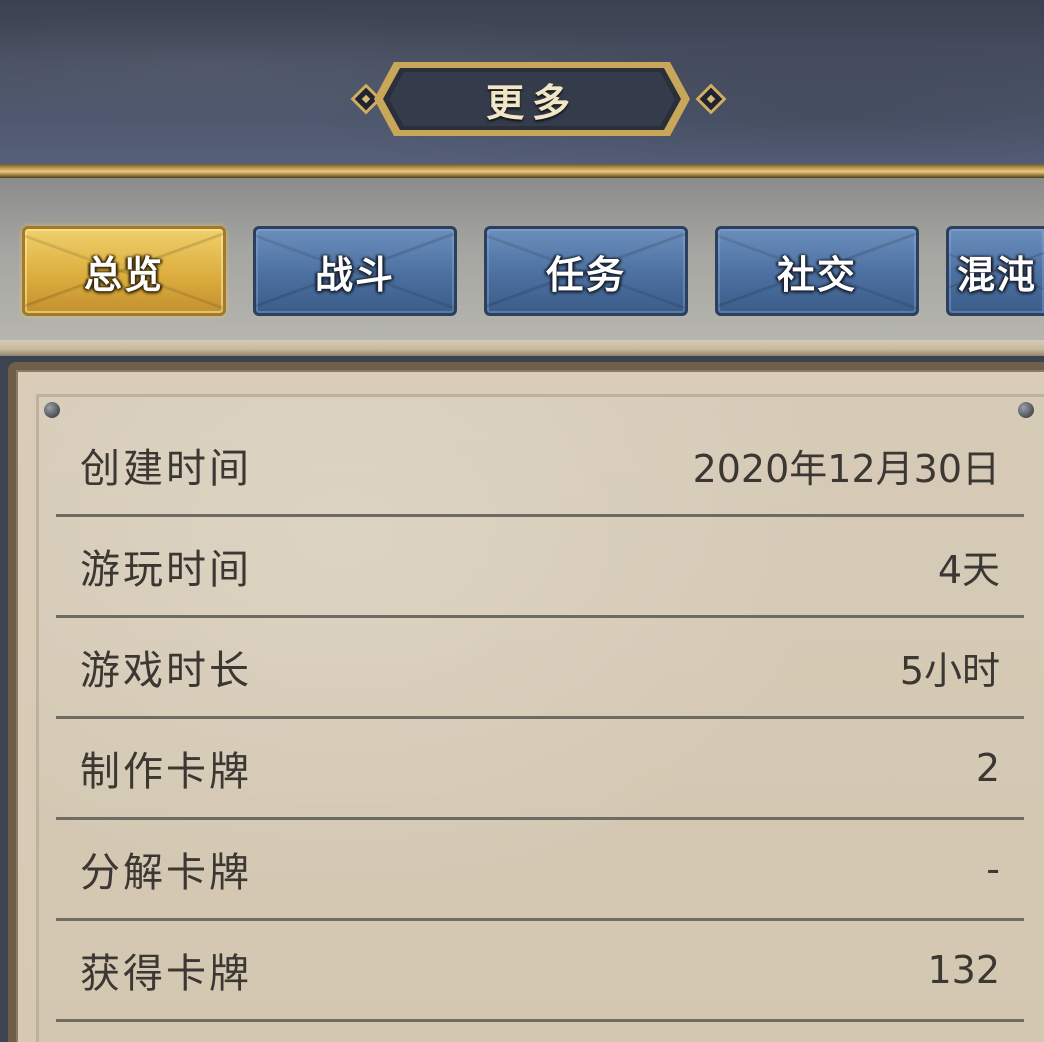 The height and width of the screenshot is (1042, 1044). I want to click on stat-row-play-duration: 游戏时长 5小时, so click(540, 668).